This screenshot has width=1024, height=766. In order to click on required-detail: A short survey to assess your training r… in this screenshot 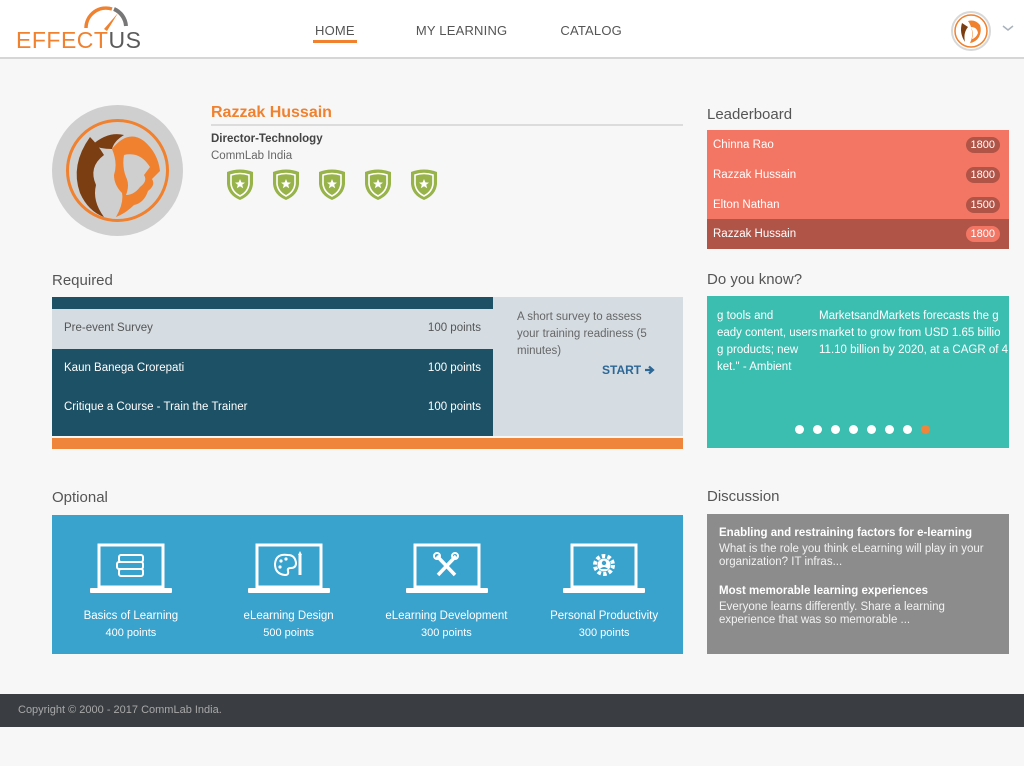, I will do `click(588, 366)`.